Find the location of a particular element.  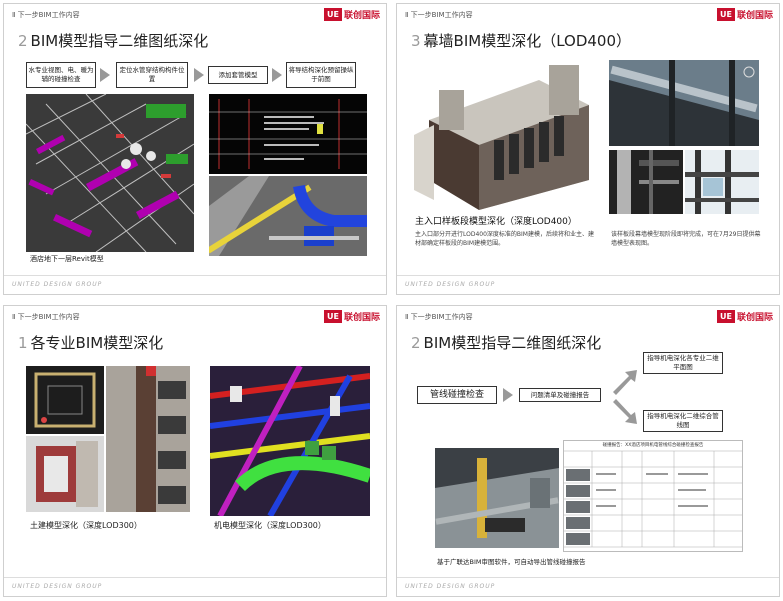

guide-plan-box: 指导机电深化各专业二维平面图 is located at coordinates (683, 363).